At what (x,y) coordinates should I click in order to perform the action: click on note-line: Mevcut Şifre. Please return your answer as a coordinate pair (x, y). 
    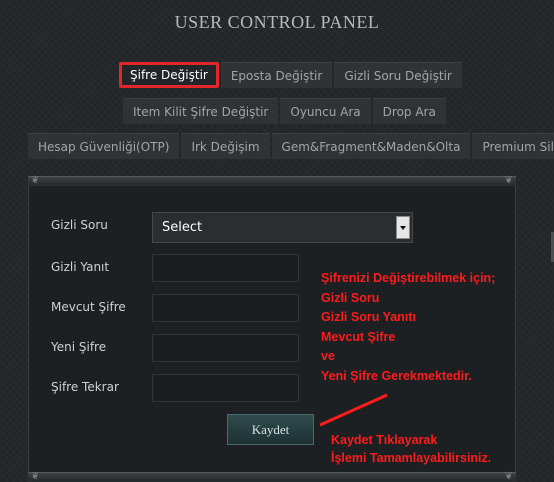
    Looking at the image, I should click on (358, 336).